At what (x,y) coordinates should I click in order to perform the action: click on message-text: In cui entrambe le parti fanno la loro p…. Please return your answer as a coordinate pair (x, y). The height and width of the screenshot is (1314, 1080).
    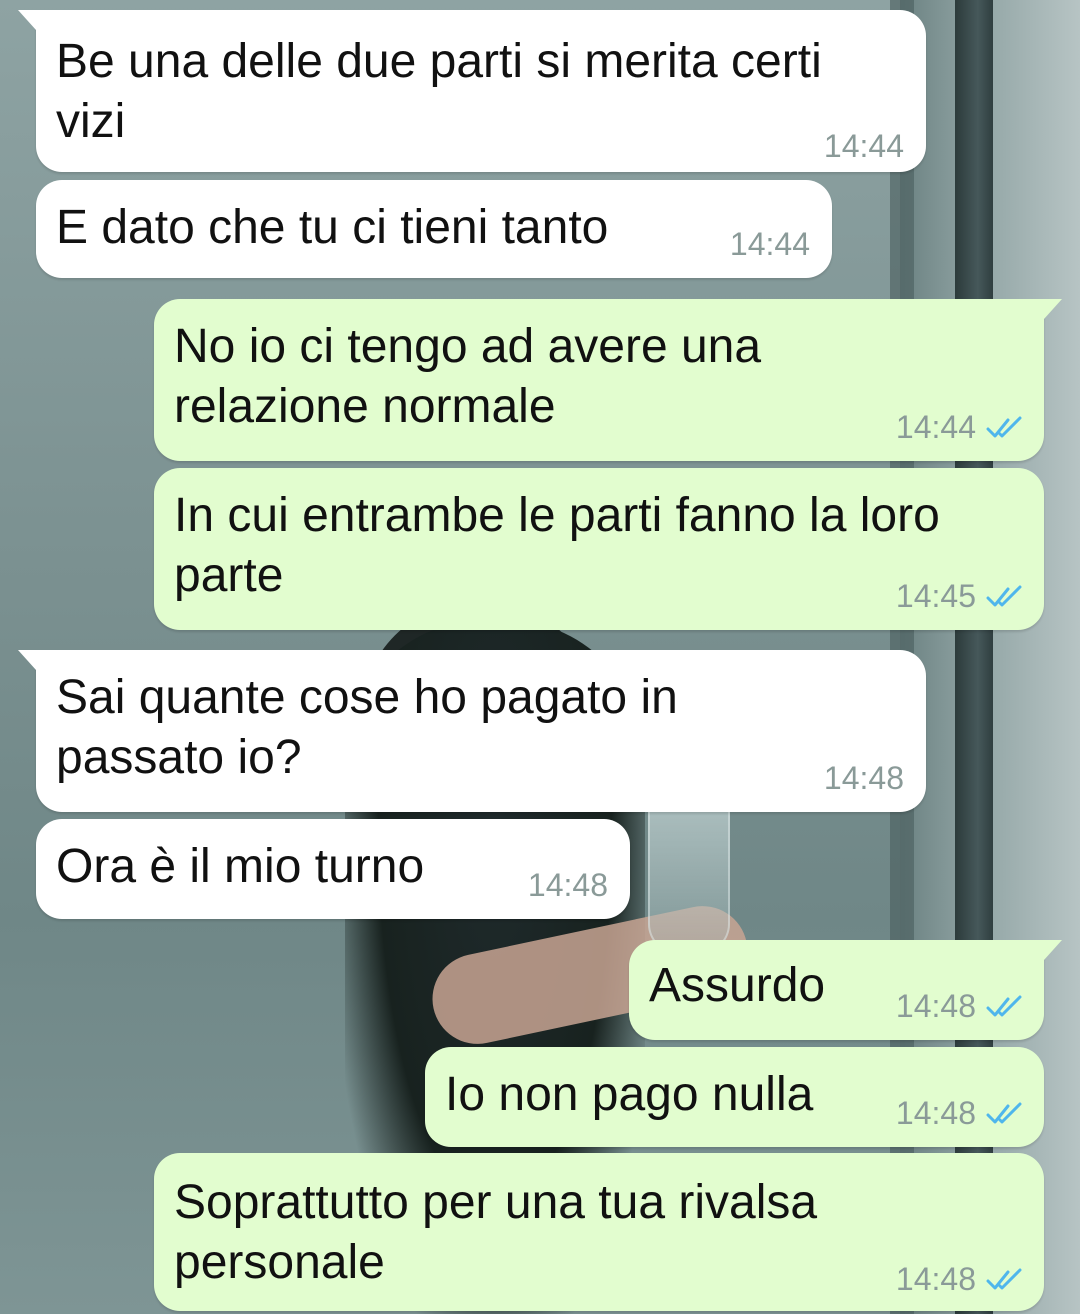
    Looking at the image, I should click on (557, 545).